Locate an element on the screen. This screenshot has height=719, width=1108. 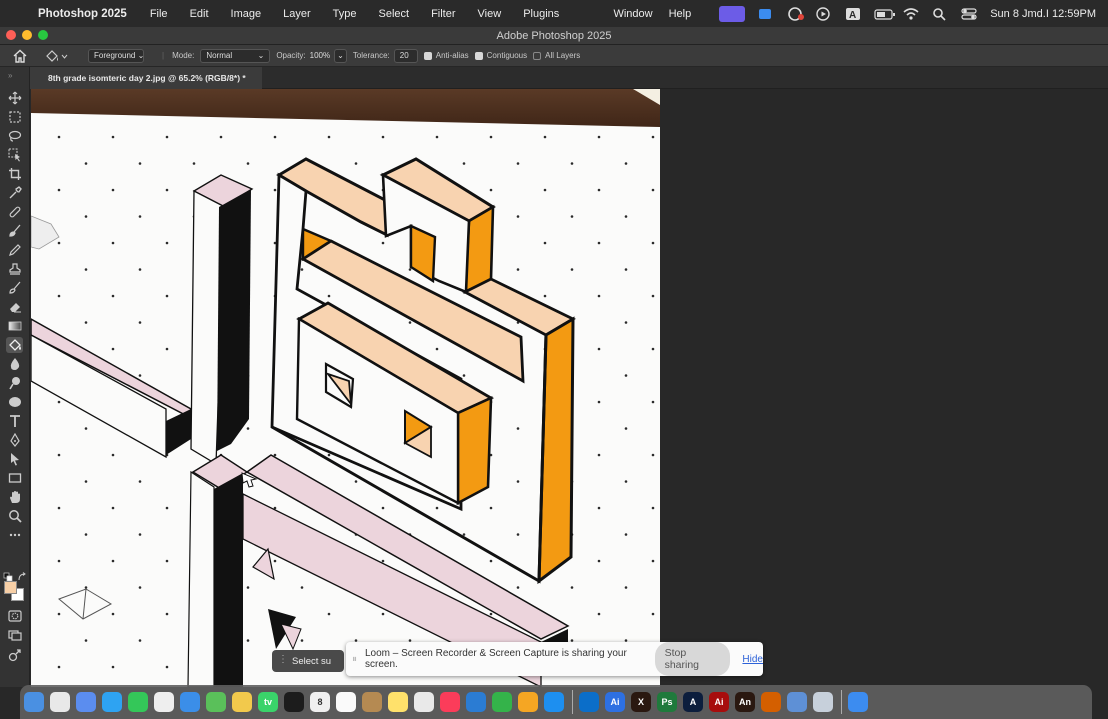
move-tool-icon is located at coordinates (14, 98).